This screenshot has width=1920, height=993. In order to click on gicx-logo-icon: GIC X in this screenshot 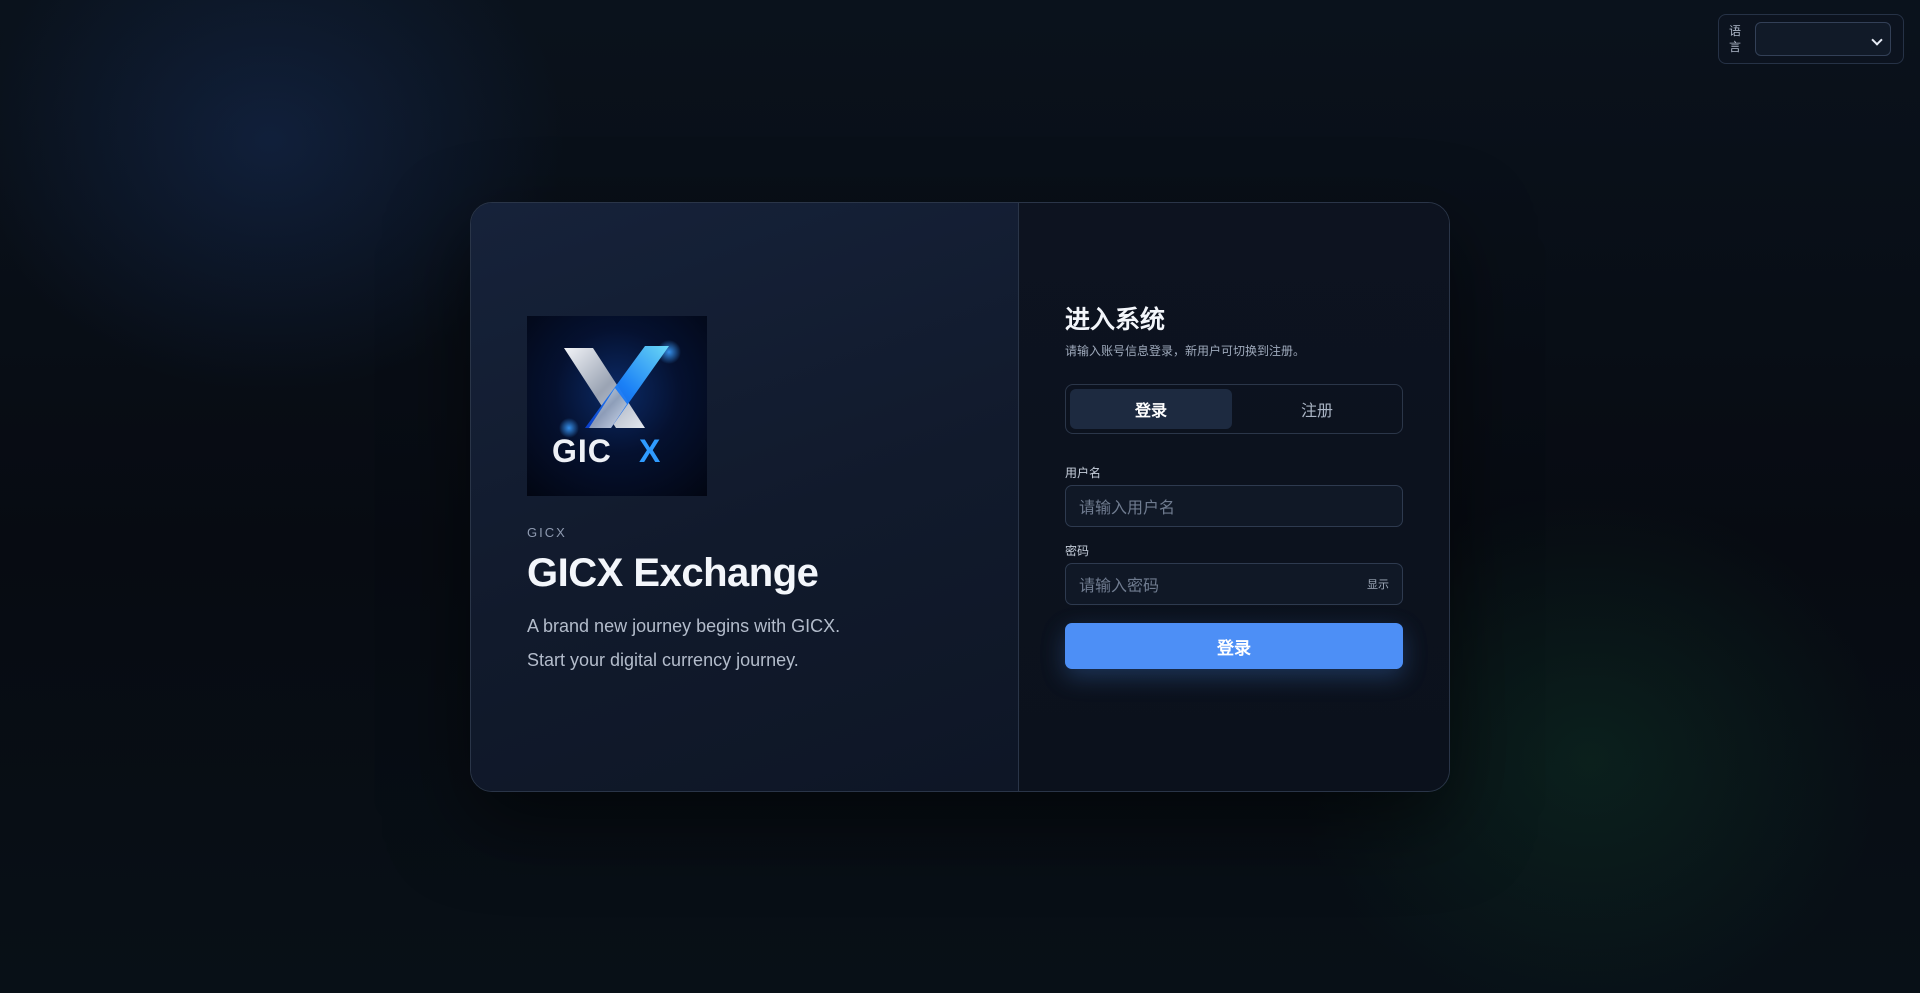, I will do `click(616, 404)`.